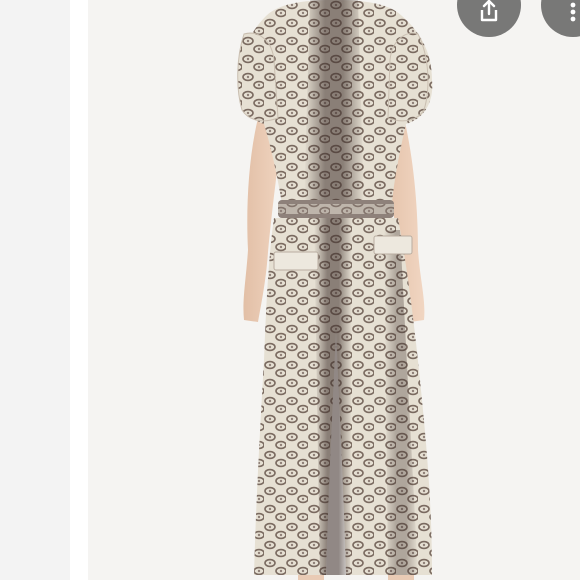 The image size is (580, 580). I want to click on previous-image-edge, so click(35, 290).